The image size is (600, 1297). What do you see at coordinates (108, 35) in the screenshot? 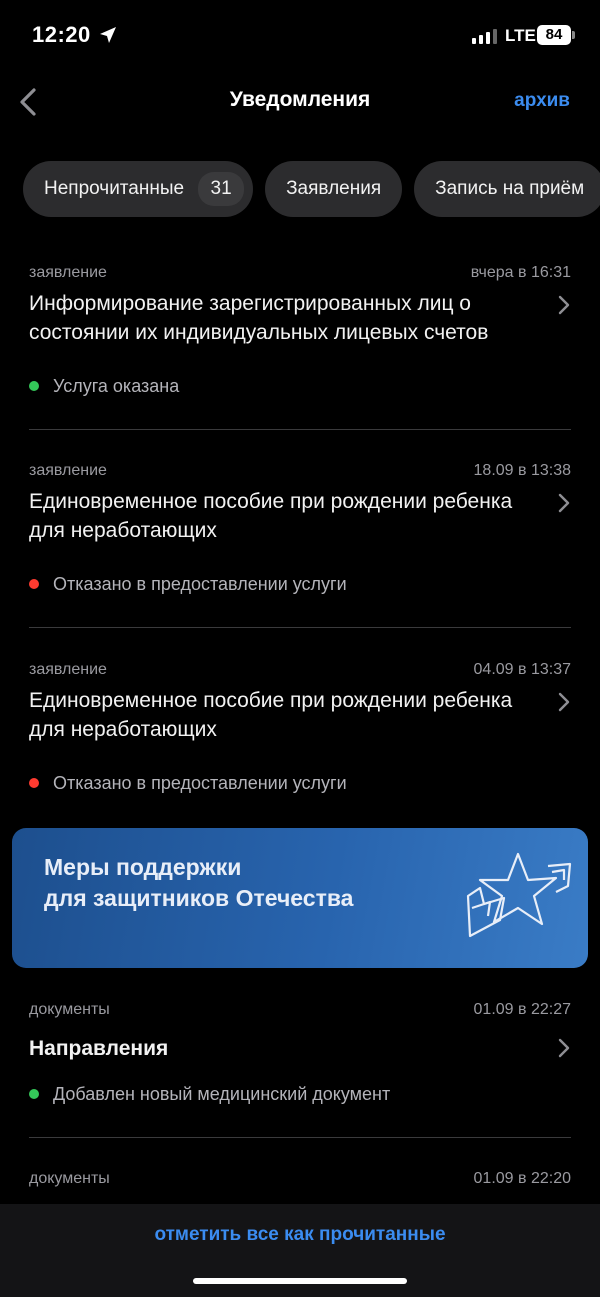
I see `location-arrow-icon` at bounding box center [108, 35].